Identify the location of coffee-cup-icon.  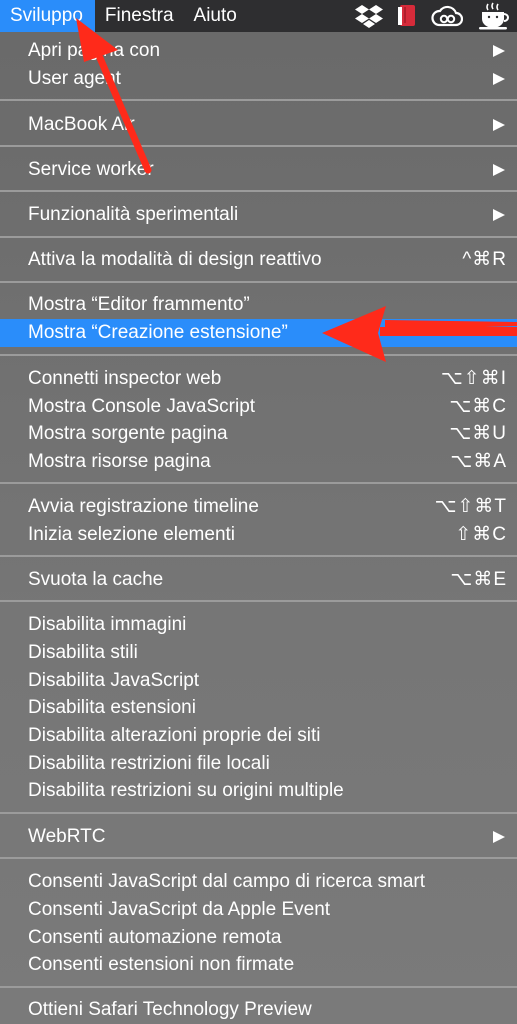
(494, 16).